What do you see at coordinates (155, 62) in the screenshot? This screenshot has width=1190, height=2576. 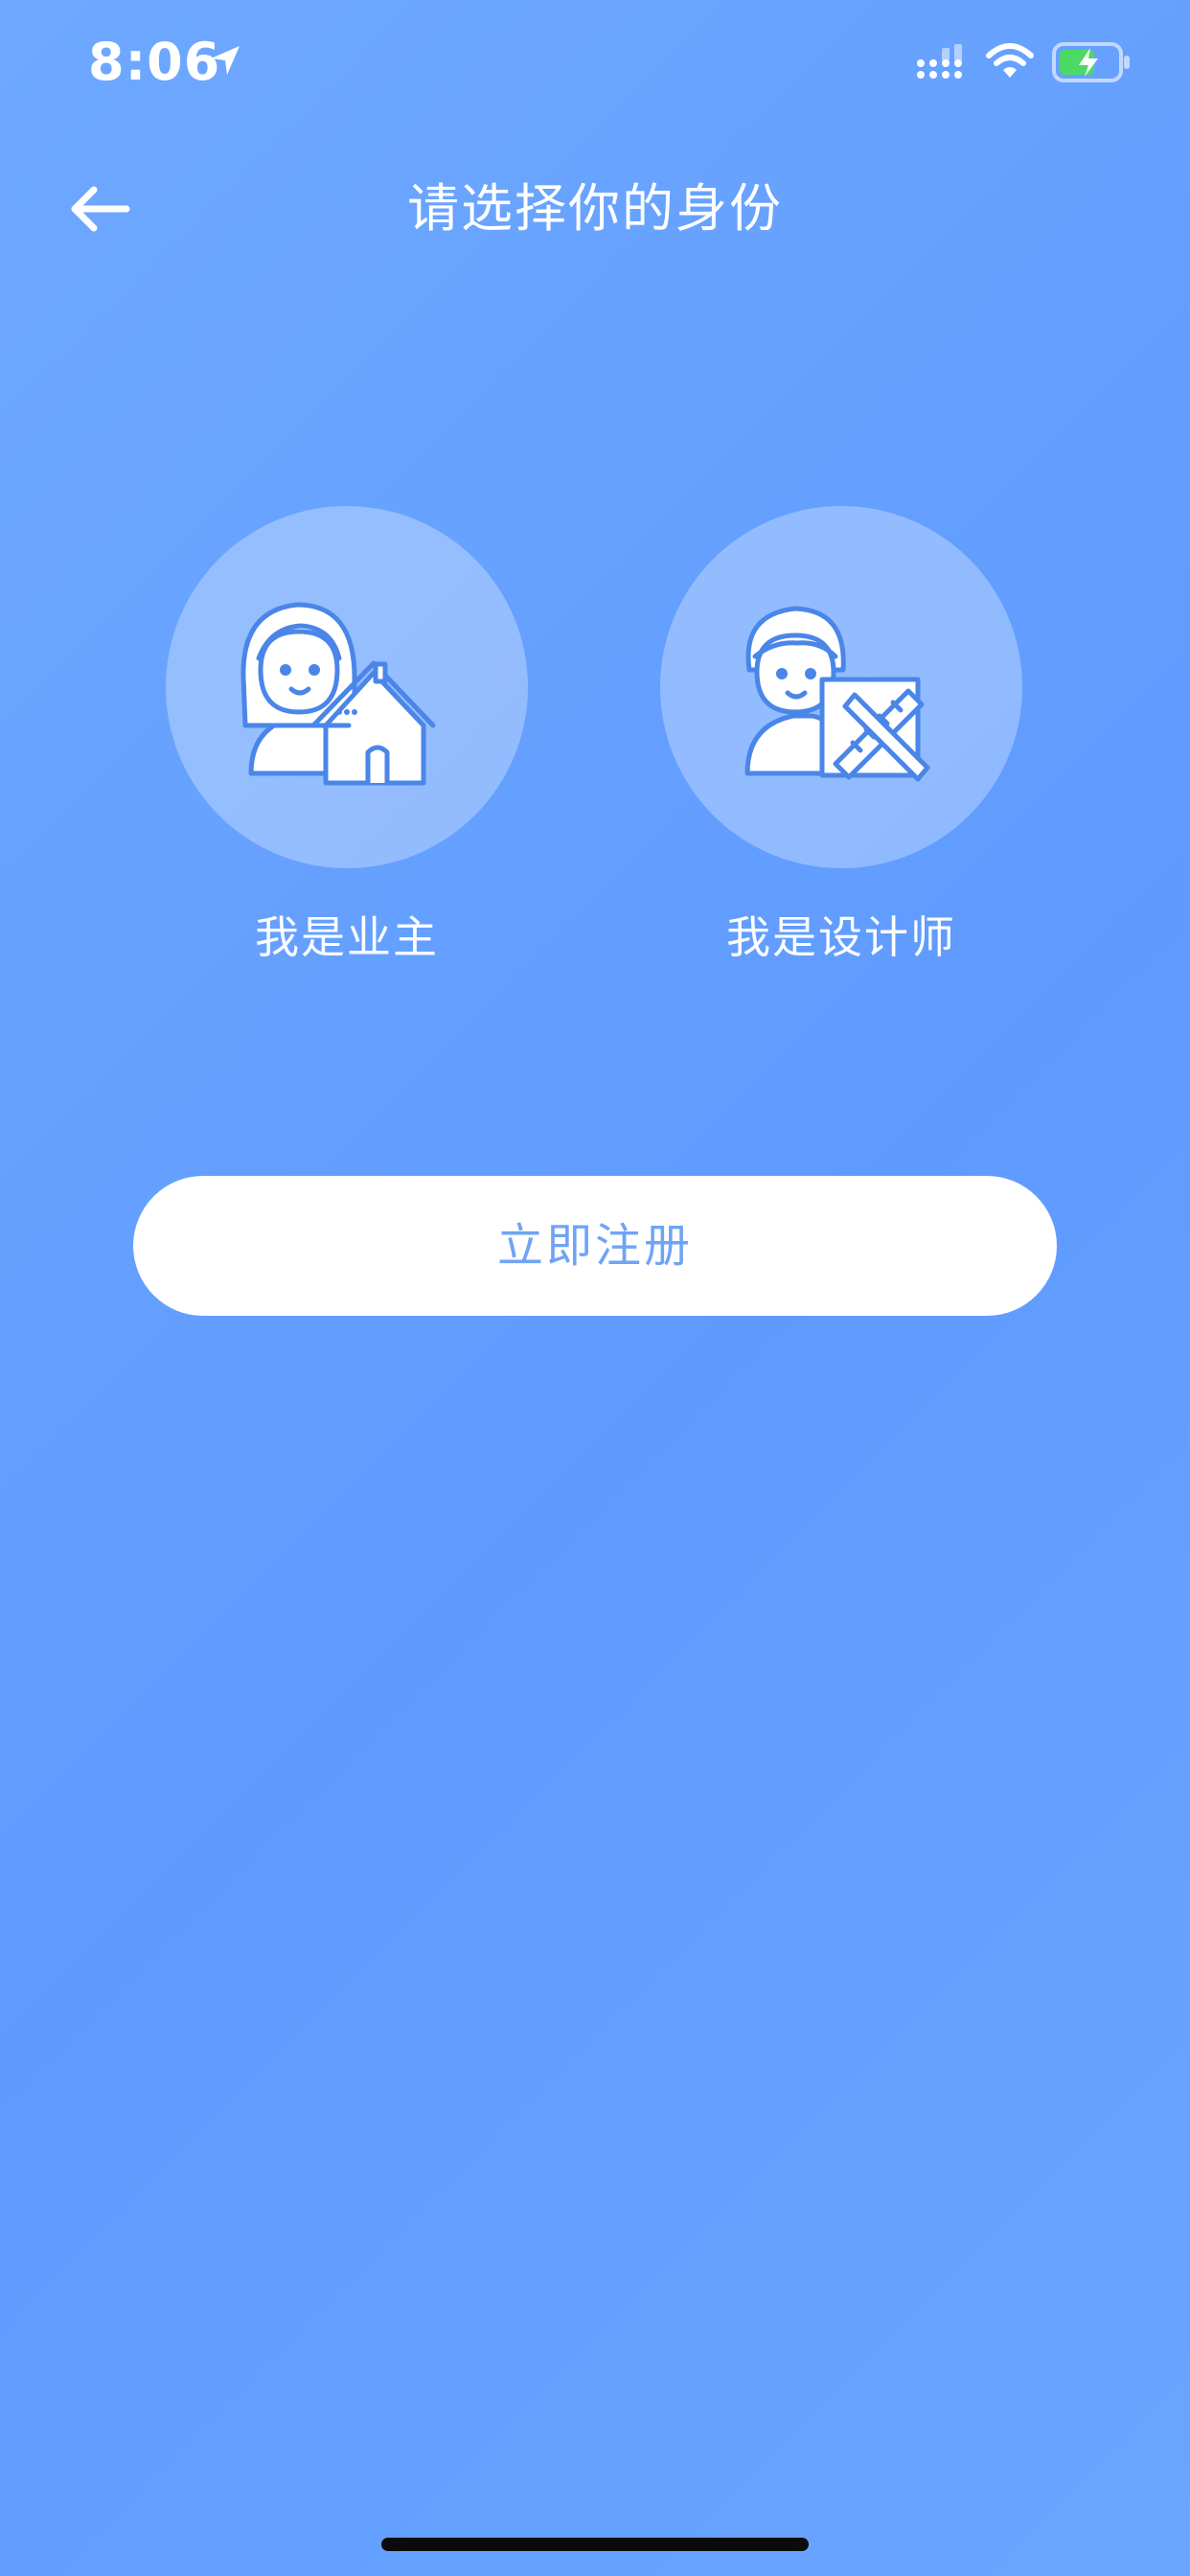 I see `status-time: 8:06` at bounding box center [155, 62].